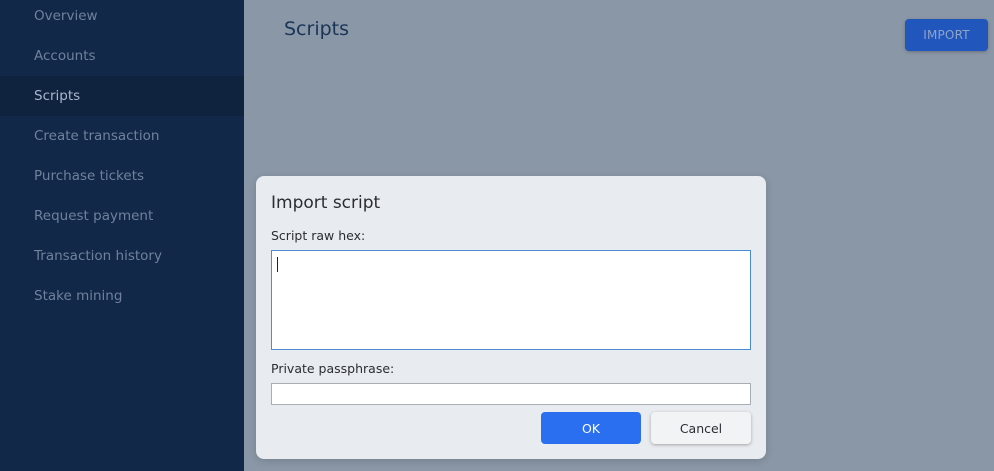 This screenshot has height=471, width=994. I want to click on sidebar-item-accounts: Accounts, so click(122, 56).